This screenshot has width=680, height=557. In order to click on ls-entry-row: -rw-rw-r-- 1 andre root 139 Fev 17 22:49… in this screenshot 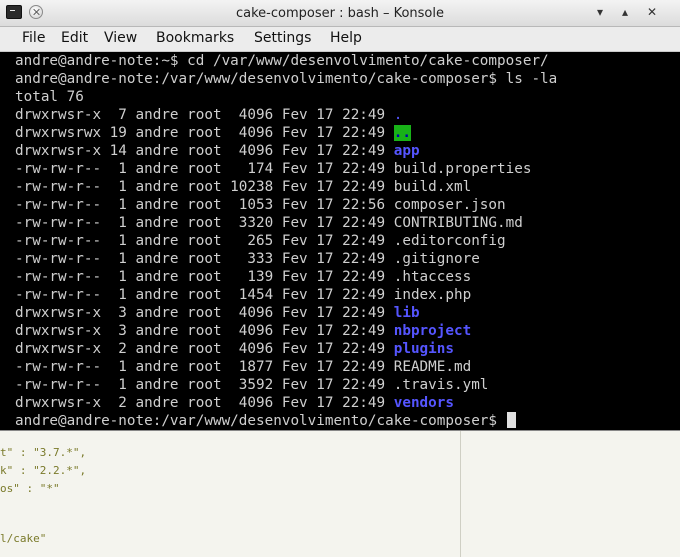, I will do `click(347, 277)`.